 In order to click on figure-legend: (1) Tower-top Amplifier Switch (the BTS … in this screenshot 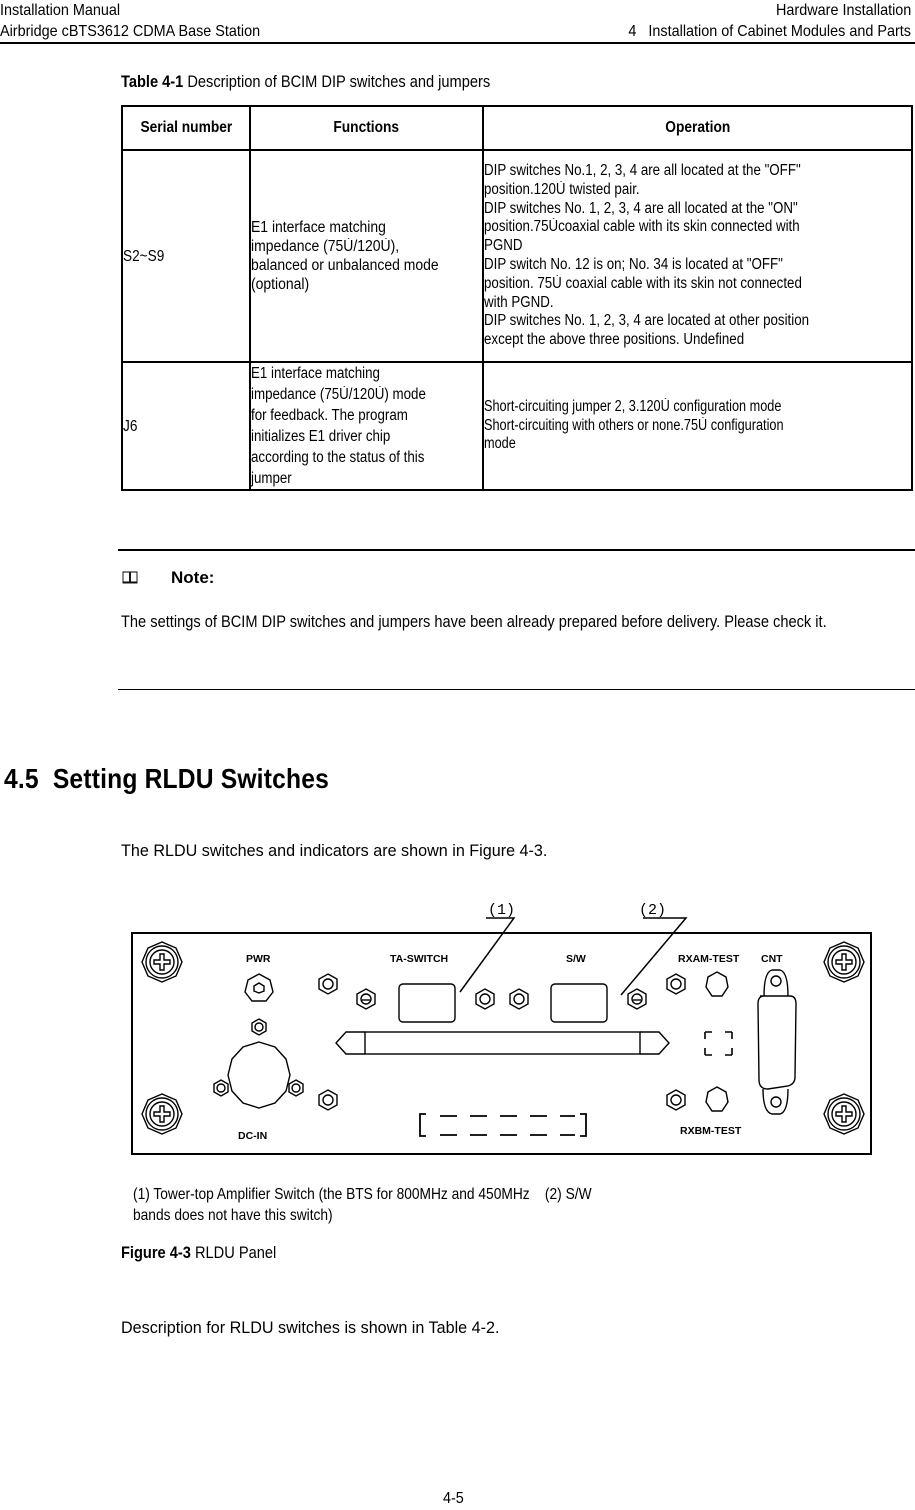, I will do `click(399, 1205)`.